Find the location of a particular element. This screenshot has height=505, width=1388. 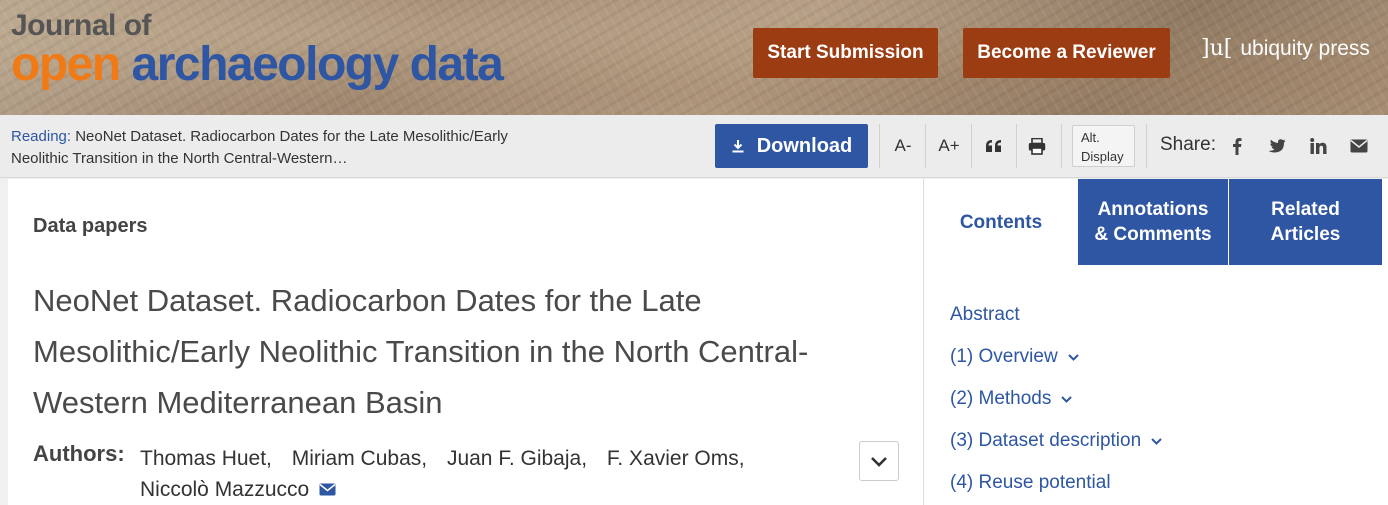

become-reviewer-button: Become a Reviewer is located at coordinates (1066, 53).